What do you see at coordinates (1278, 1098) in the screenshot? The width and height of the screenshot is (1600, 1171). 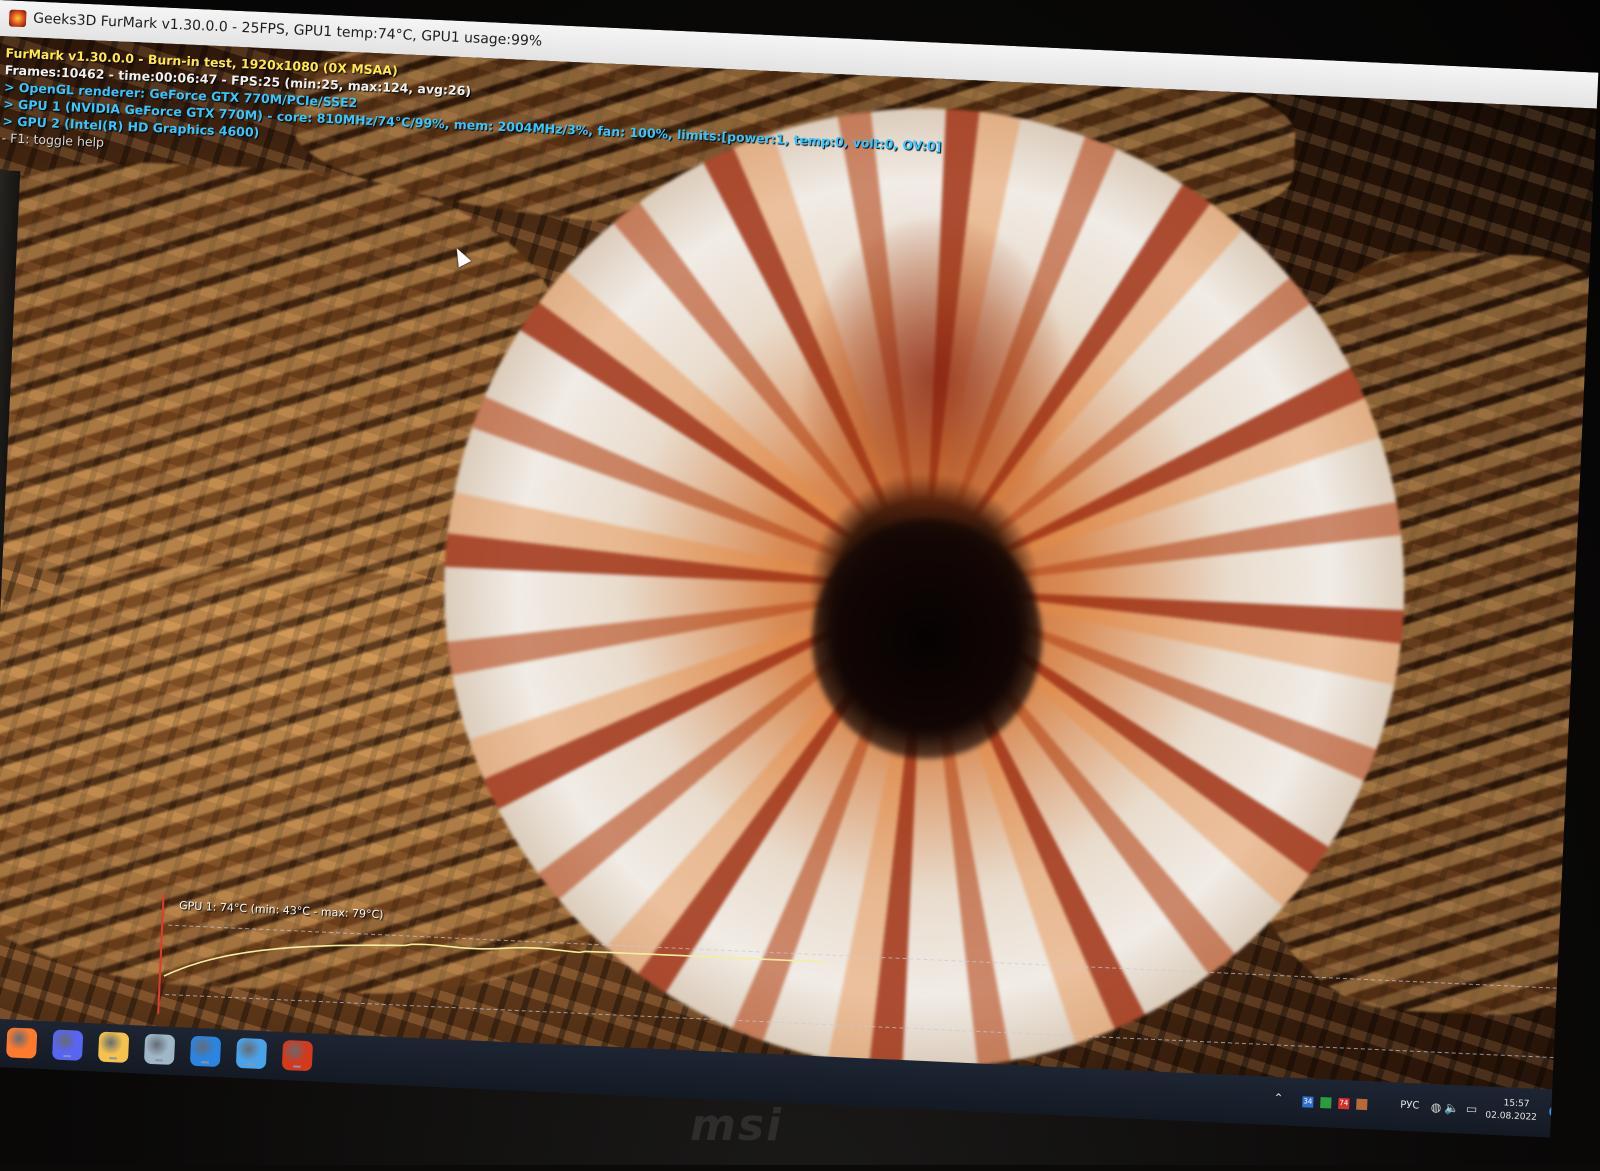 I see `tray-chevron-up-icon: ⌃` at bounding box center [1278, 1098].